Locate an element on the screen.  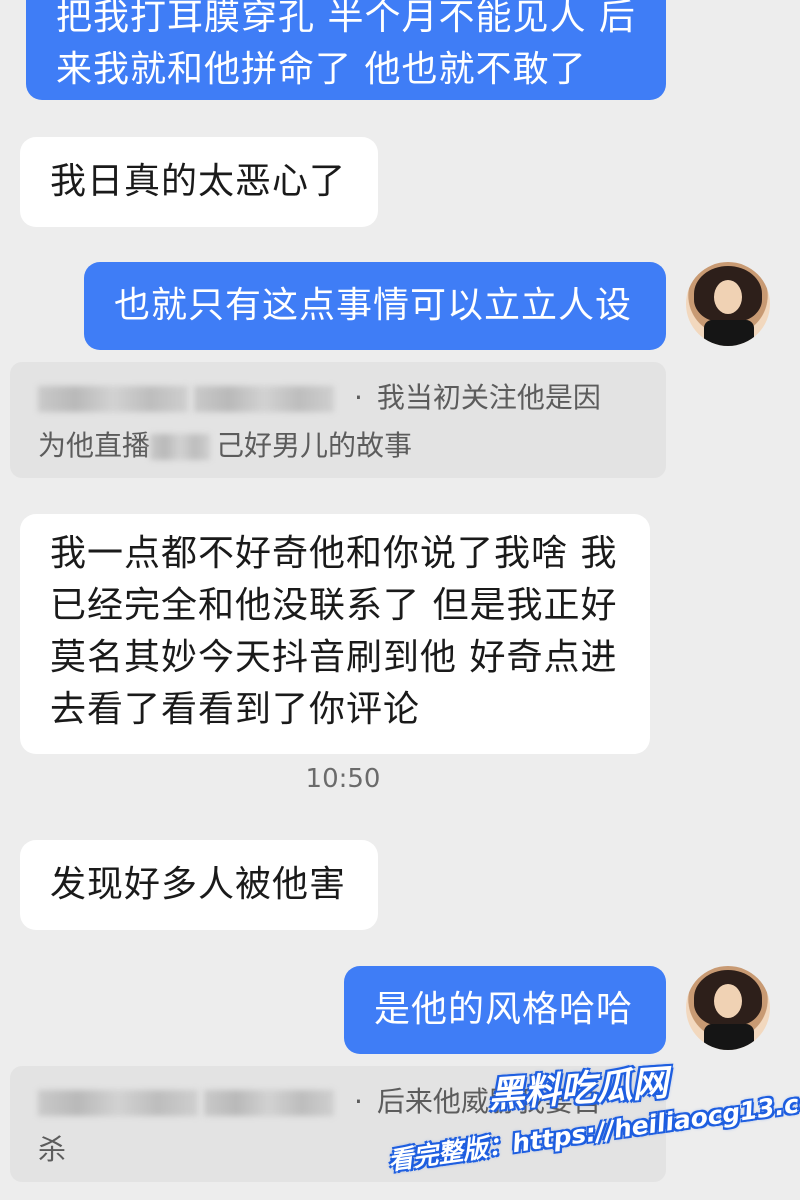
quote-line: · 我当初关注他是因 is located at coordinates (338, 398).